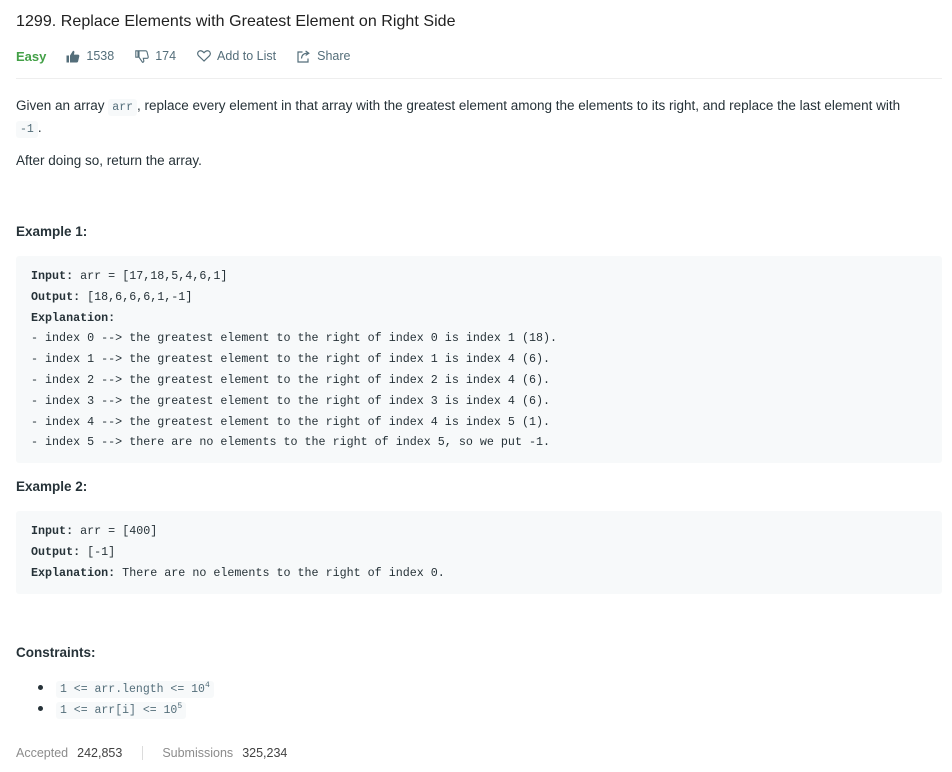 This screenshot has width=952, height=772. I want to click on dislike-button: 174, so click(155, 56).